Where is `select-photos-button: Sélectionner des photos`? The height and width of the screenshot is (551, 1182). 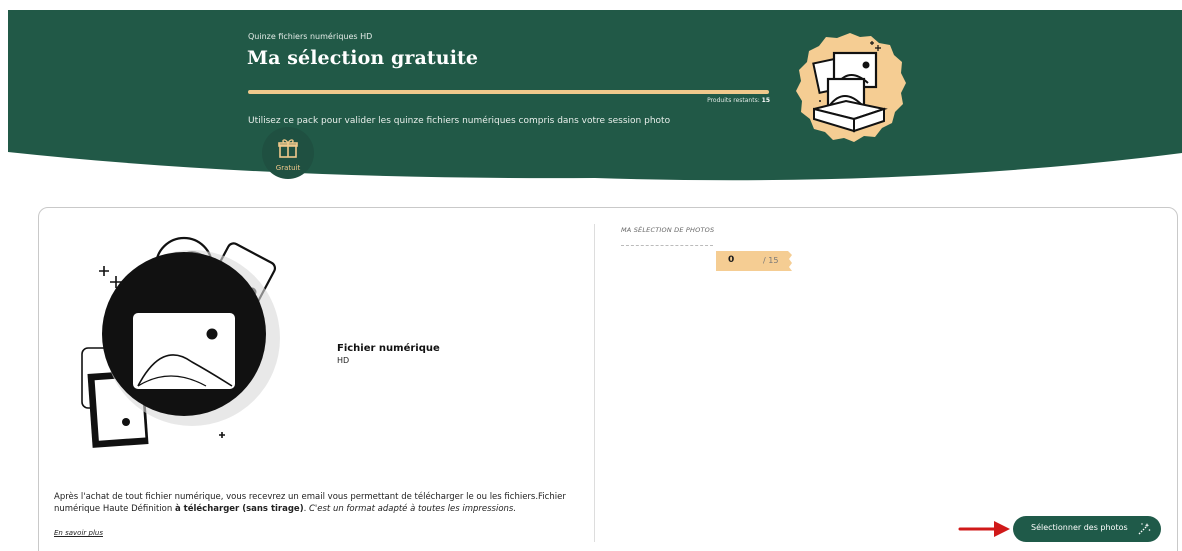
select-photos-button: Sélectionner des photos is located at coordinates (1087, 529).